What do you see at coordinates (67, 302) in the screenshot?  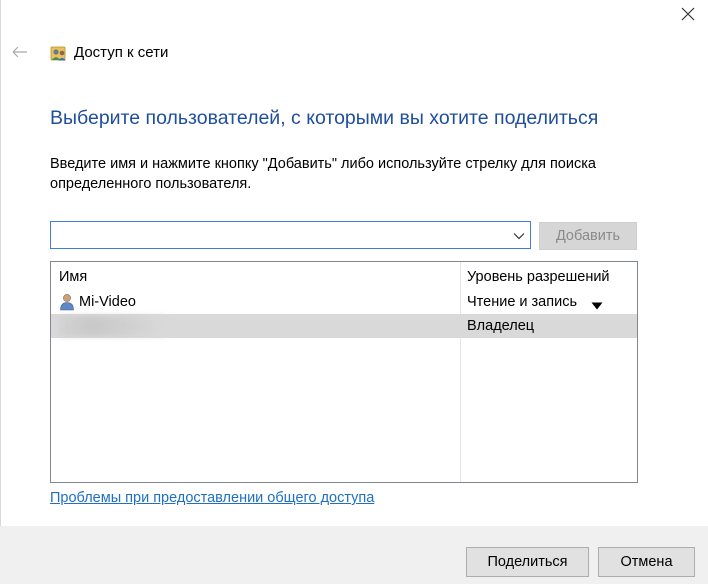 I see `user-icon` at bounding box center [67, 302].